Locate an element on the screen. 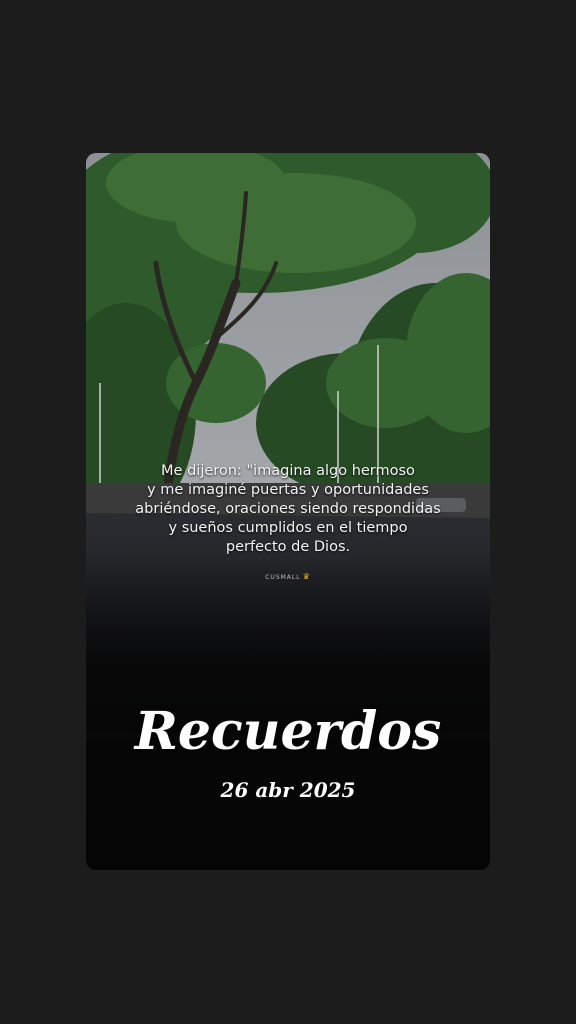 This screenshot has width=576, height=1024. quote-line: abriéndose, oraciones siendo respondidas is located at coordinates (288, 509).